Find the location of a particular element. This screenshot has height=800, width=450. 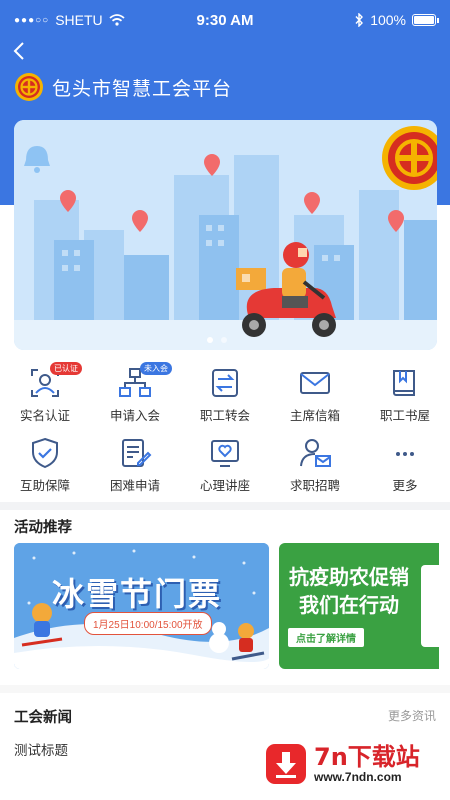

activity-card-subtitle: 1月25日10:00/15:00开放 is located at coordinates (148, 623).